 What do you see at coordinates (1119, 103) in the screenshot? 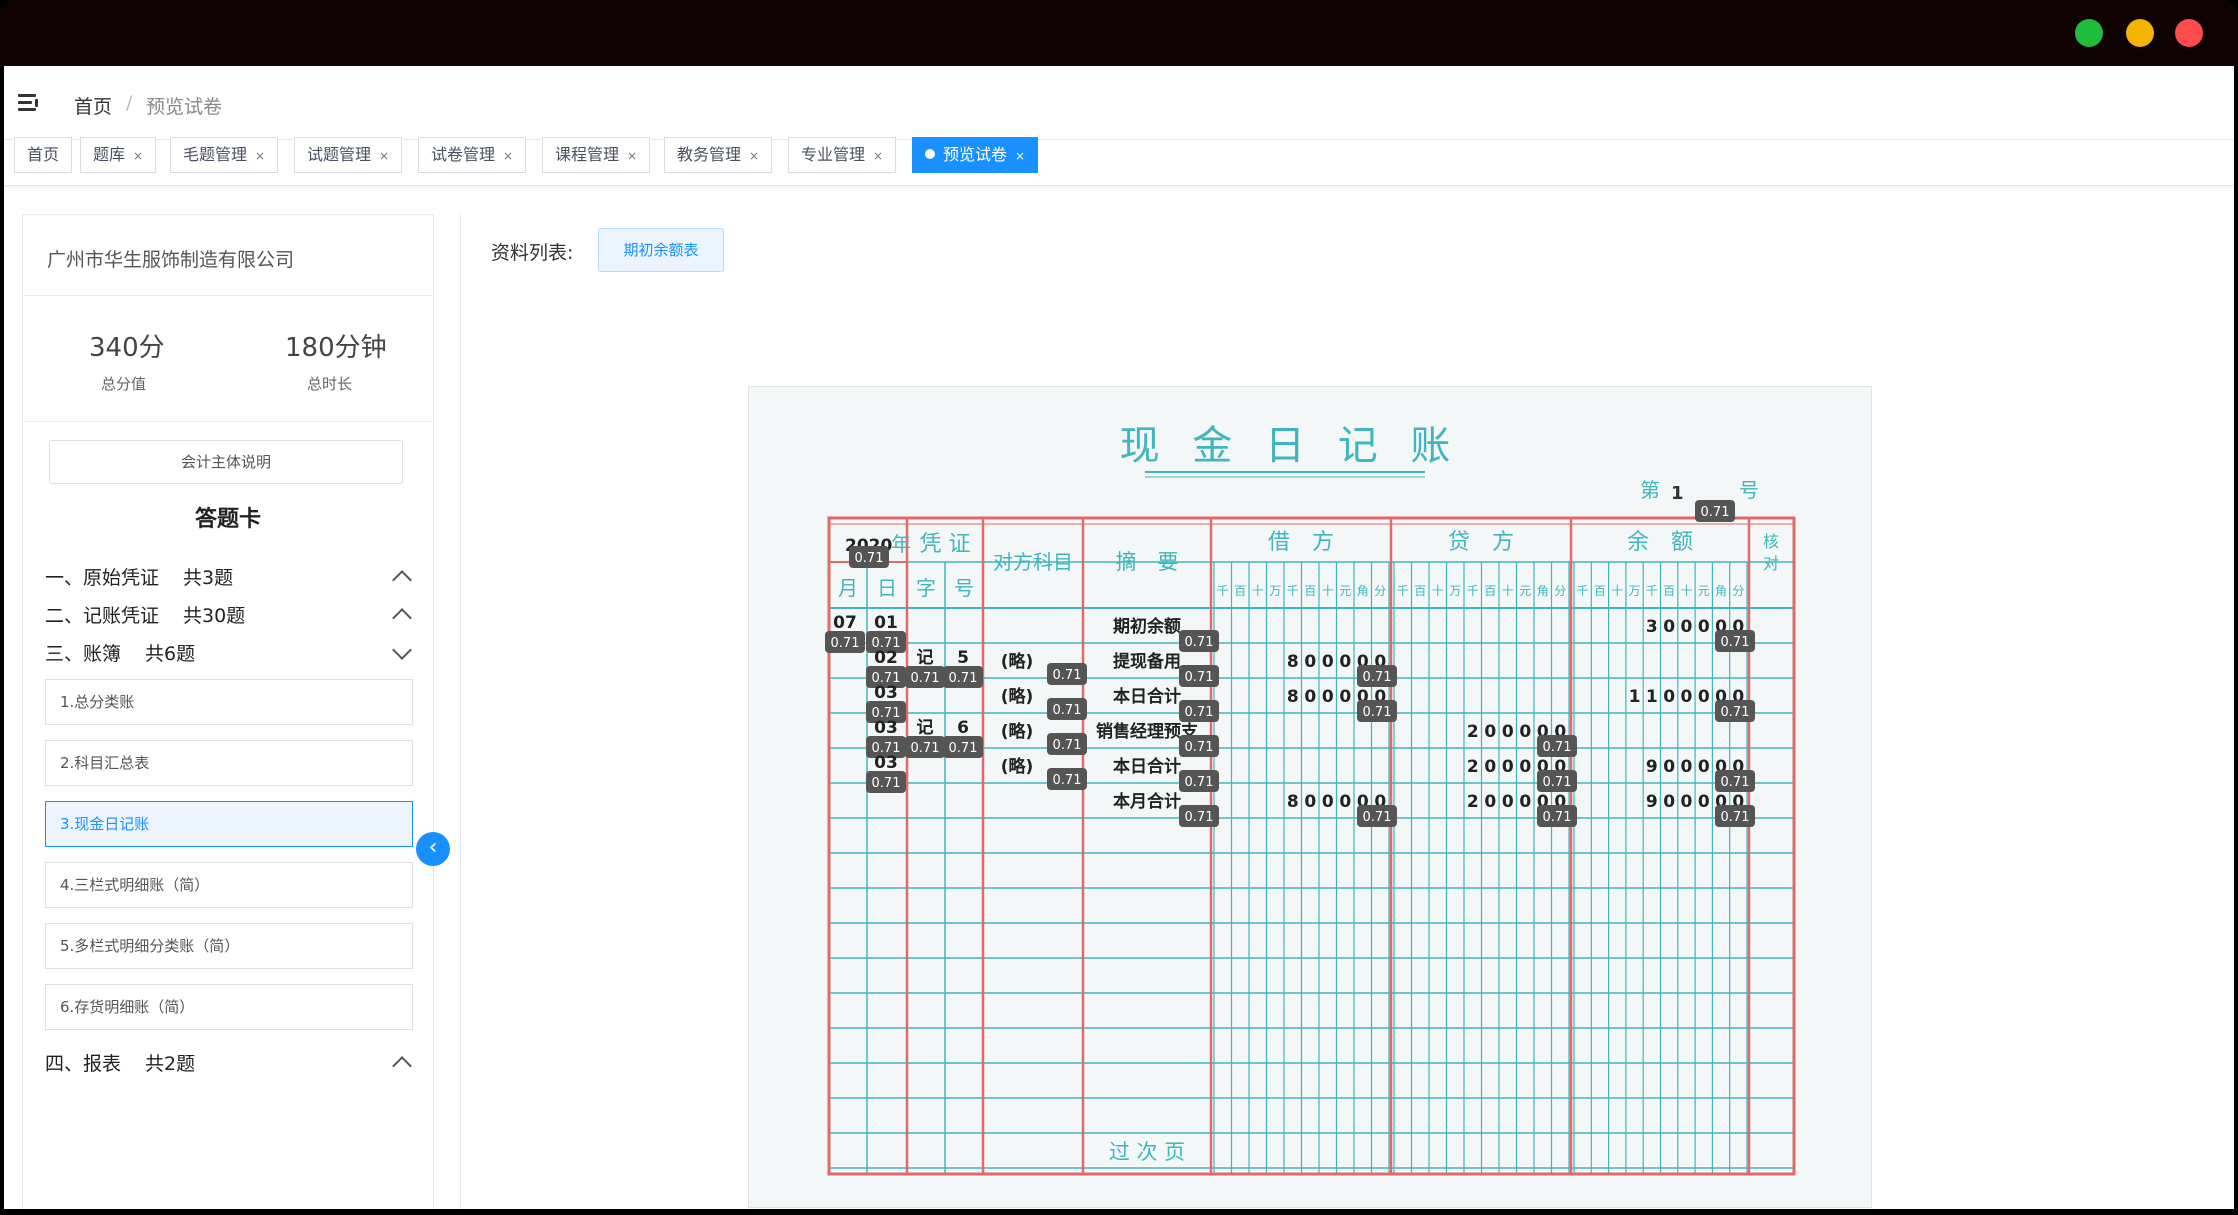
I see `top-navbar: 首页 / 预览试卷` at bounding box center [1119, 103].